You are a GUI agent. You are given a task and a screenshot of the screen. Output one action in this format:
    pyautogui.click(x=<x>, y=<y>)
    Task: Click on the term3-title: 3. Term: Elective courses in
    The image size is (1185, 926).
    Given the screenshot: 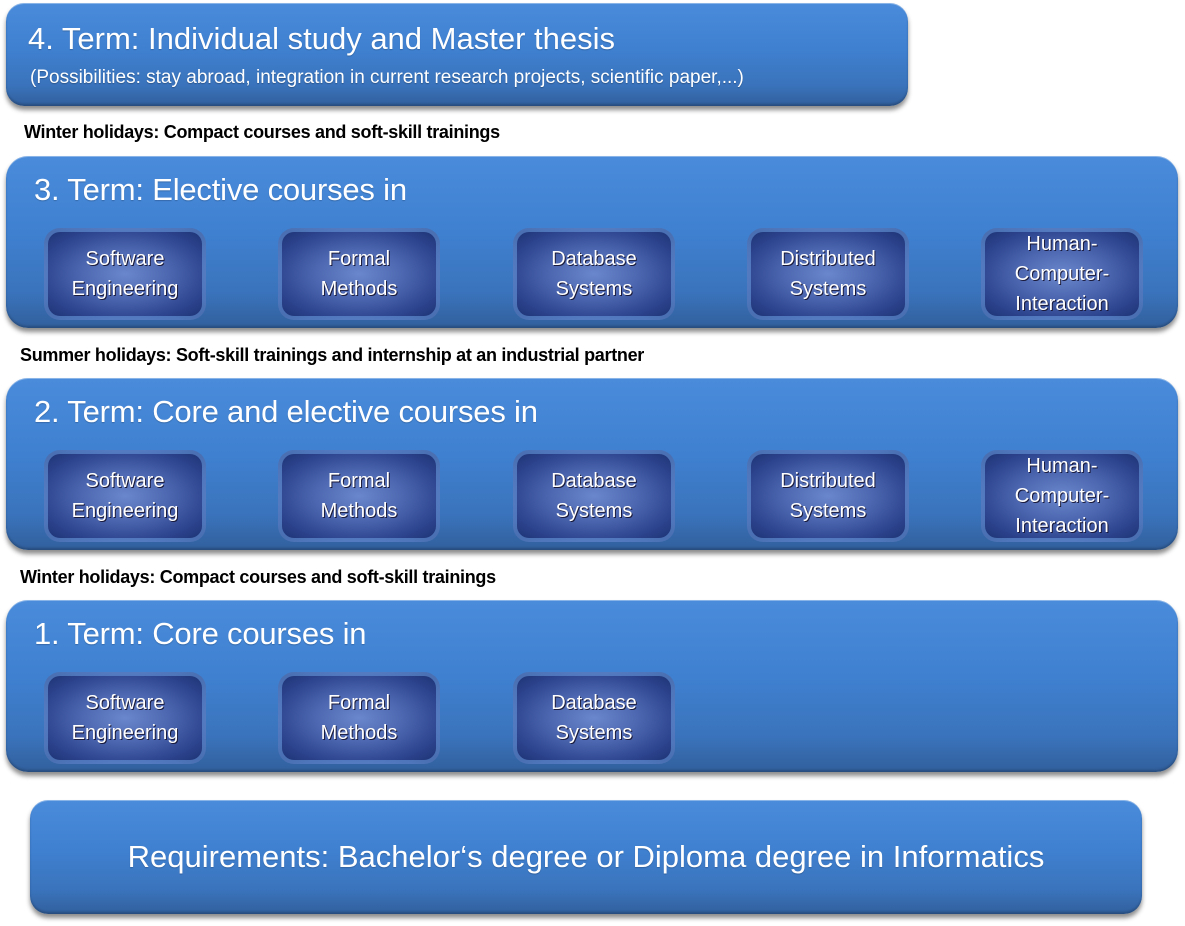 What is the action you would take?
    pyautogui.click(x=220, y=189)
    